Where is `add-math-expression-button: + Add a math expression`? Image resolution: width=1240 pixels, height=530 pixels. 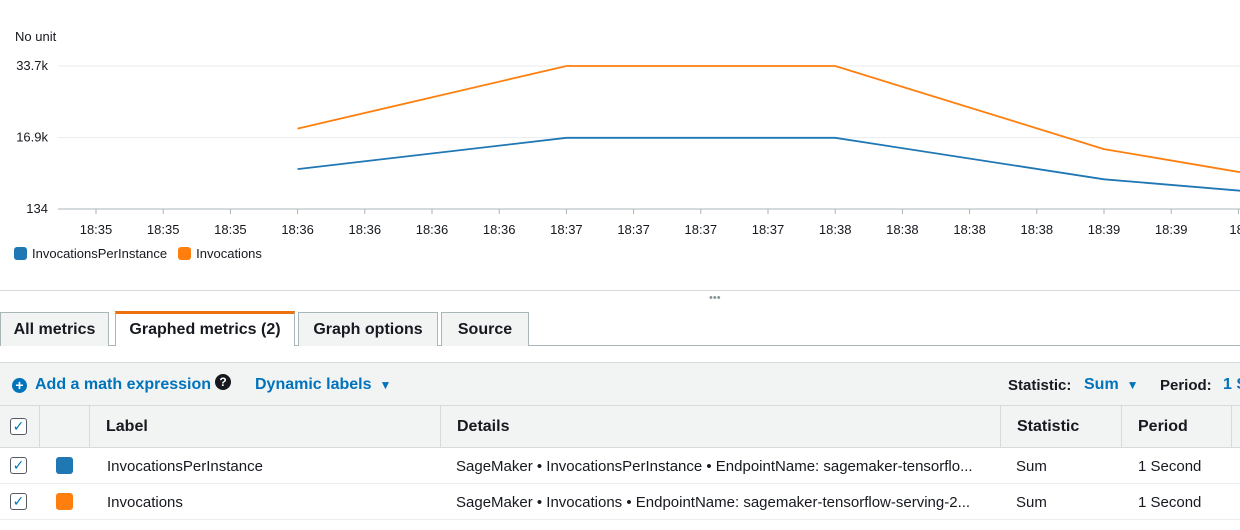 add-math-expression-button: + Add a math expression is located at coordinates (111, 385).